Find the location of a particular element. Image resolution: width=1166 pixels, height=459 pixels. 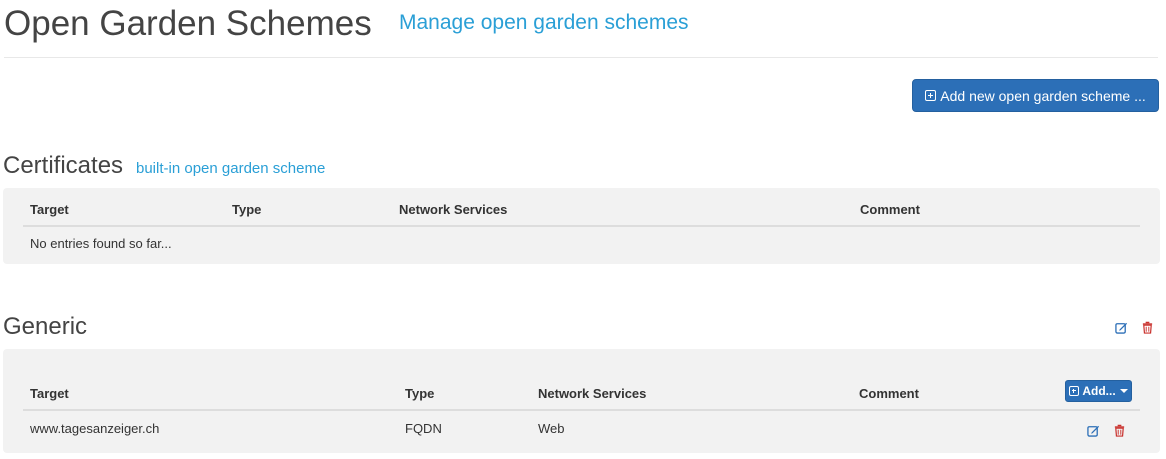

page-subtitle: Manage open garden schemes is located at coordinates (544, 22).